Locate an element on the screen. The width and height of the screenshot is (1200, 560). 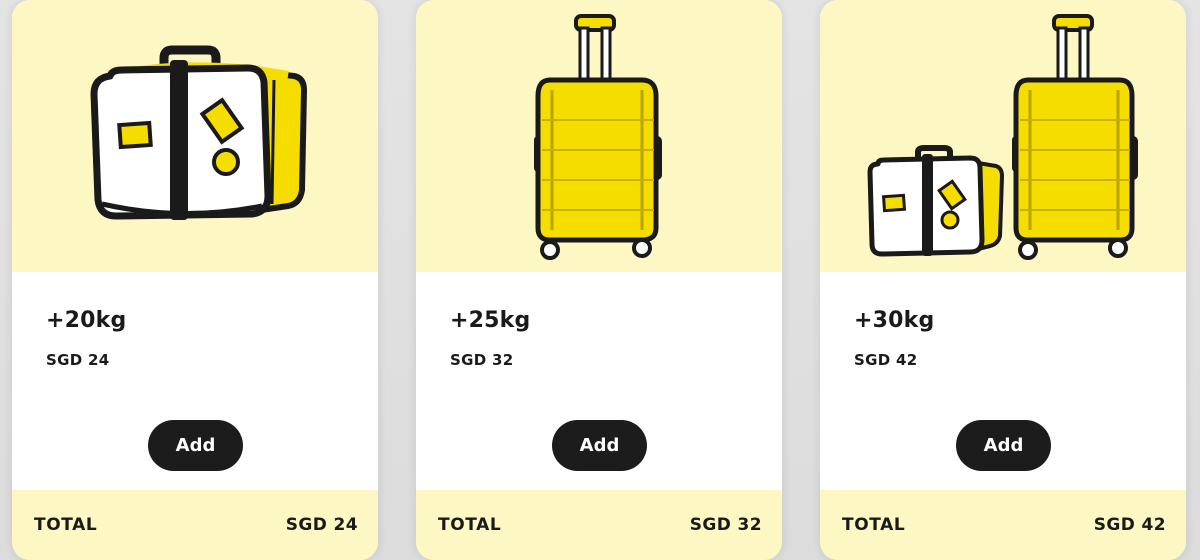
baggage-weight: +20kg is located at coordinates (86, 320).